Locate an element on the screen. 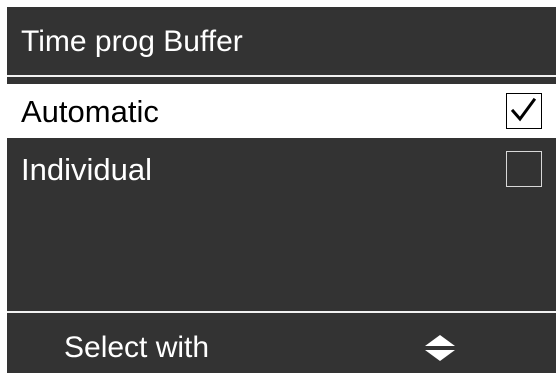 This screenshot has height=373, width=559. checkmark-icon is located at coordinates (523, 109).